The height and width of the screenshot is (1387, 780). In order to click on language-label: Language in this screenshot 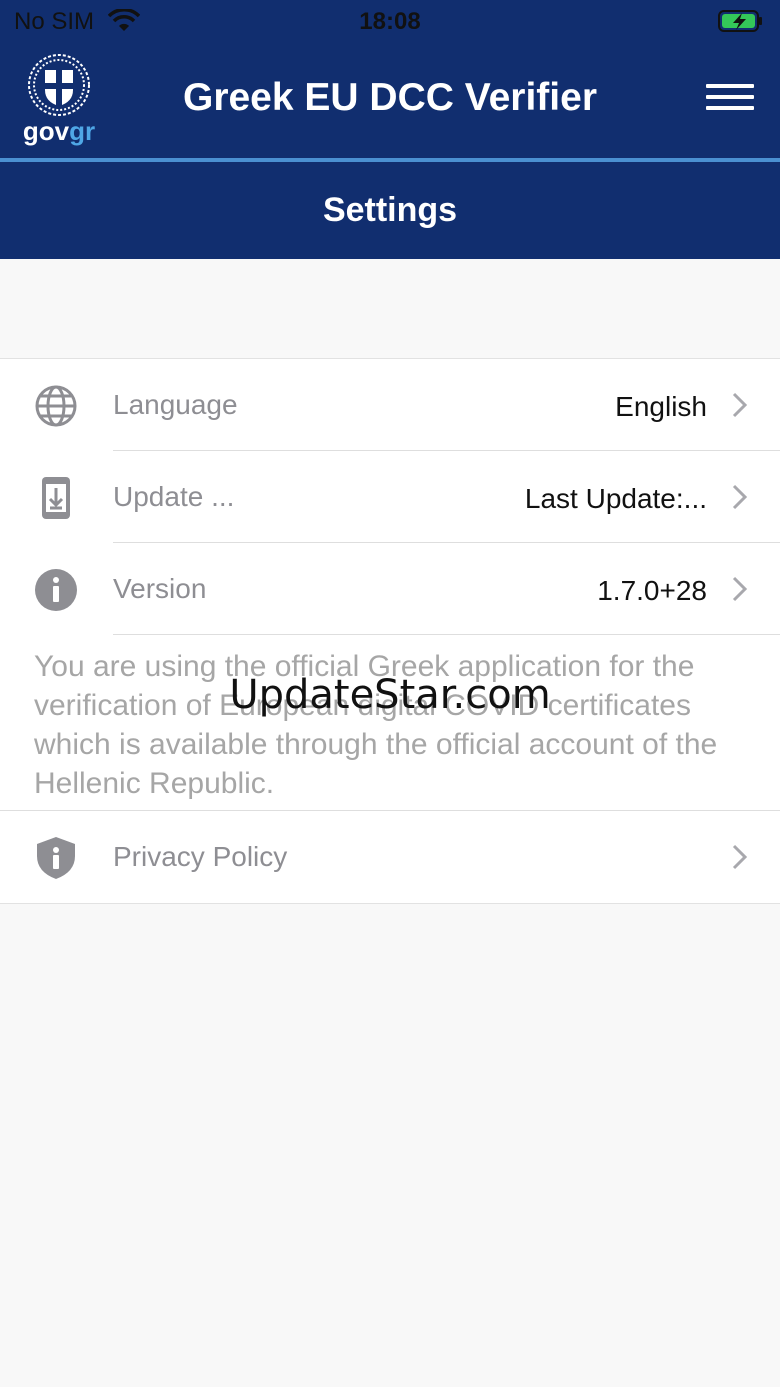, I will do `click(175, 404)`.